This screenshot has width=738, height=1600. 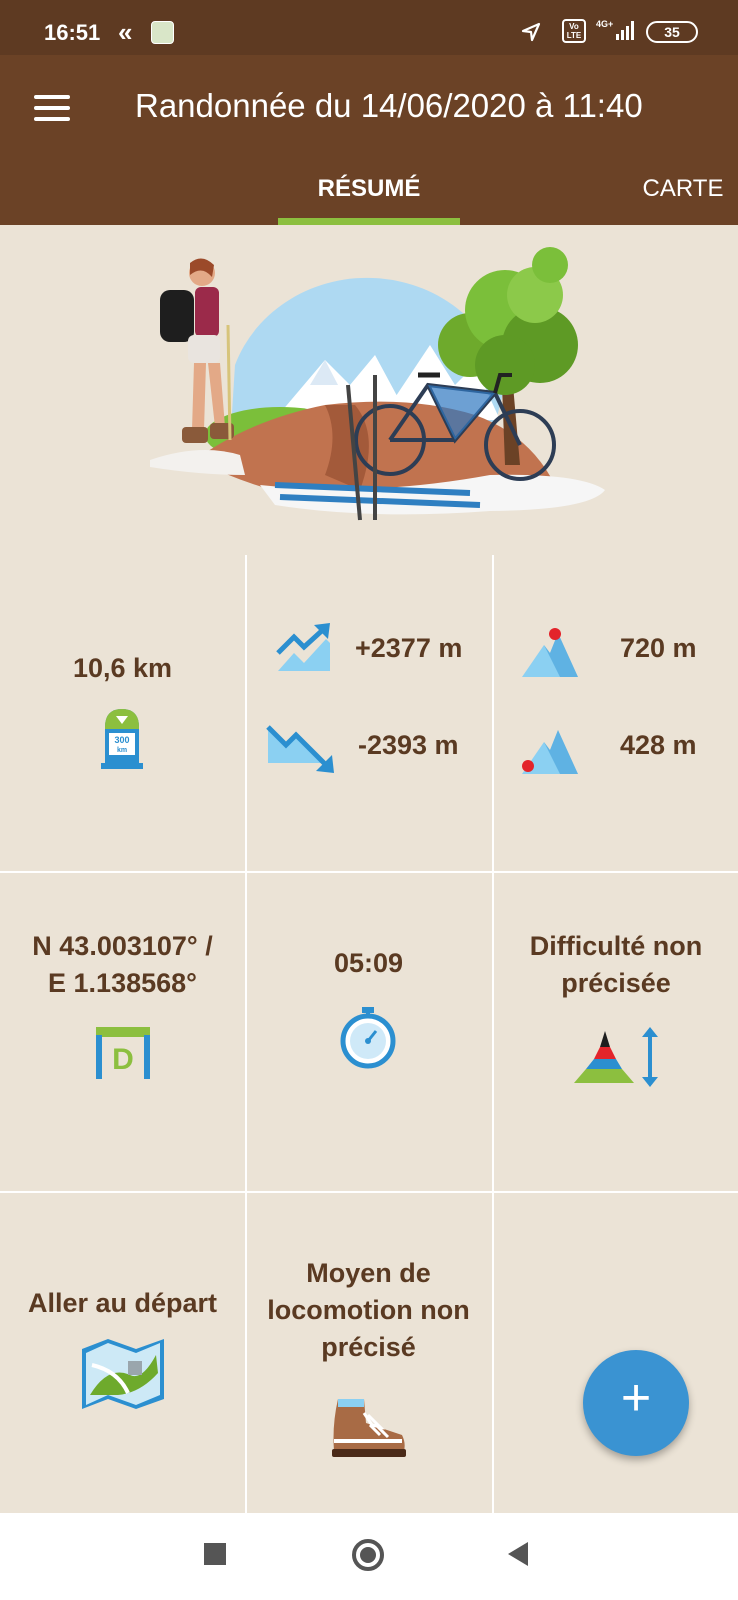 I want to click on distance-marker-top: 300, so click(x=121, y=740).